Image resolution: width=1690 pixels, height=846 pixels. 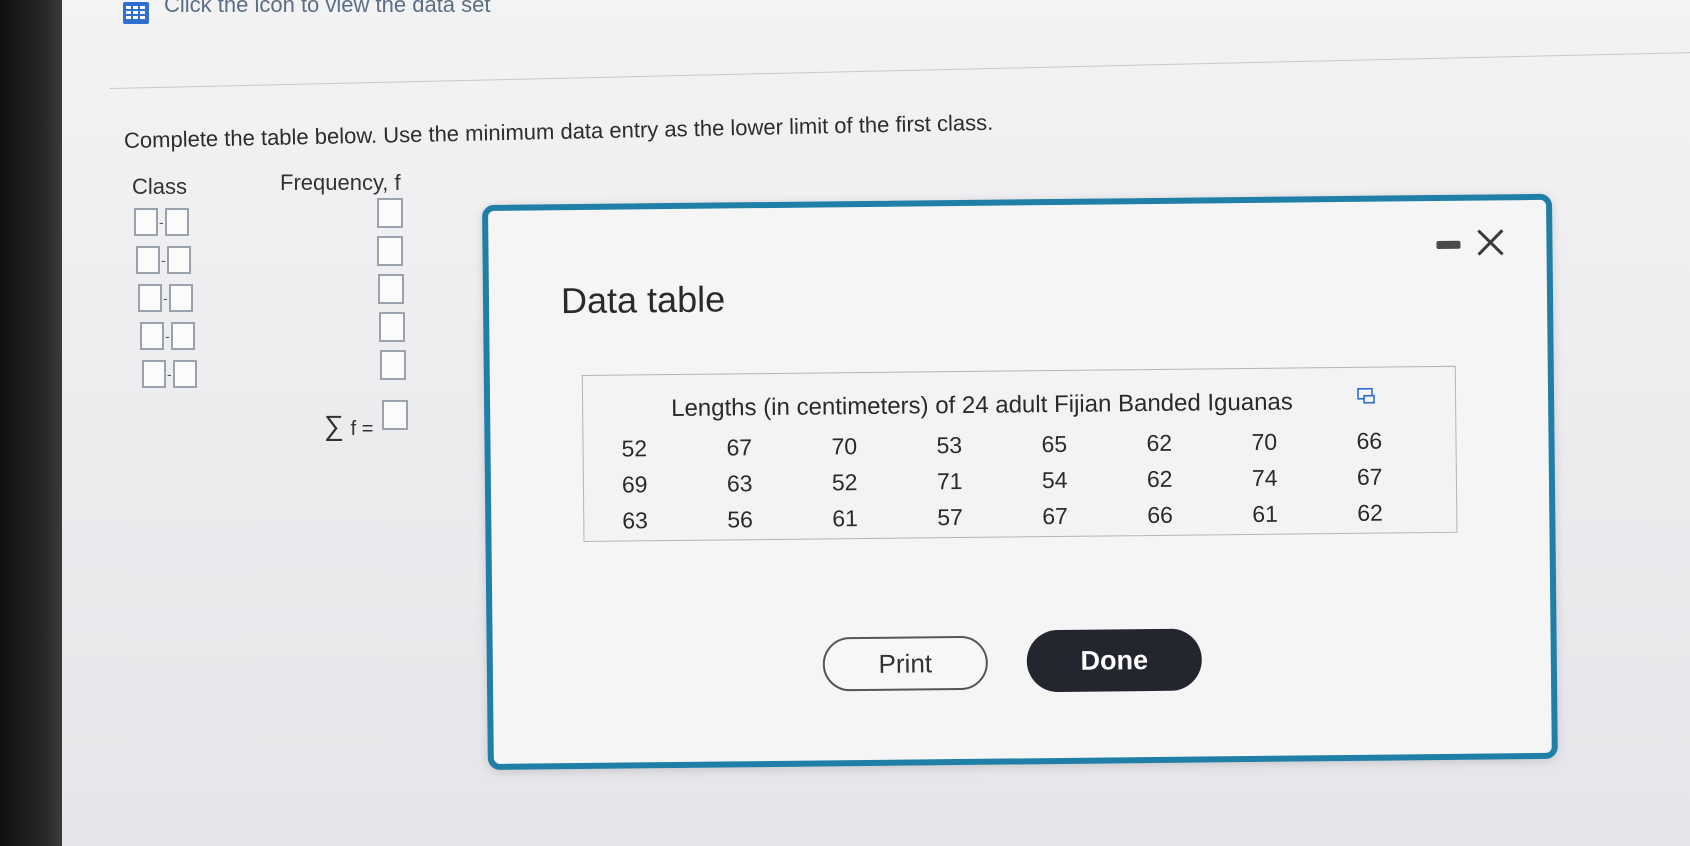 What do you see at coordinates (740, 518) in the screenshot?
I see `table-cell: 56` at bounding box center [740, 518].